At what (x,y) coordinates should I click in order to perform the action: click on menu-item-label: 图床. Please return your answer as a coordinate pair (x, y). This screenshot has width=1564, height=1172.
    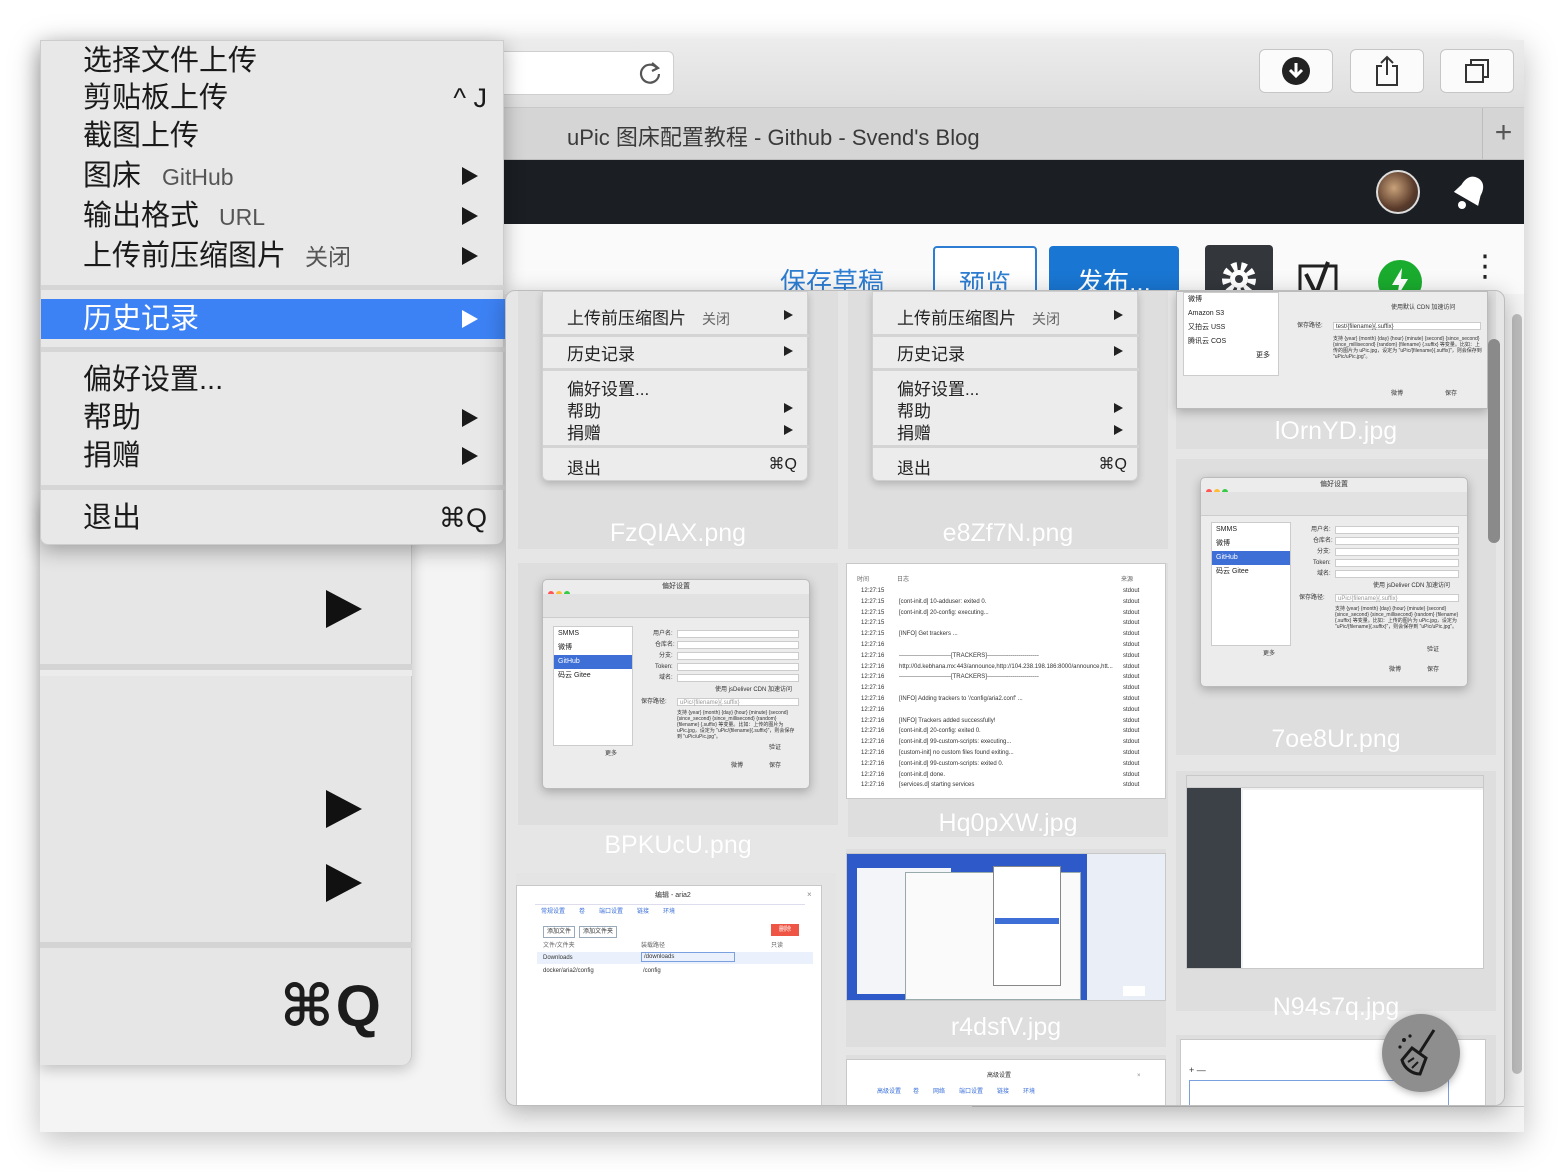
    Looking at the image, I should click on (112, 176).